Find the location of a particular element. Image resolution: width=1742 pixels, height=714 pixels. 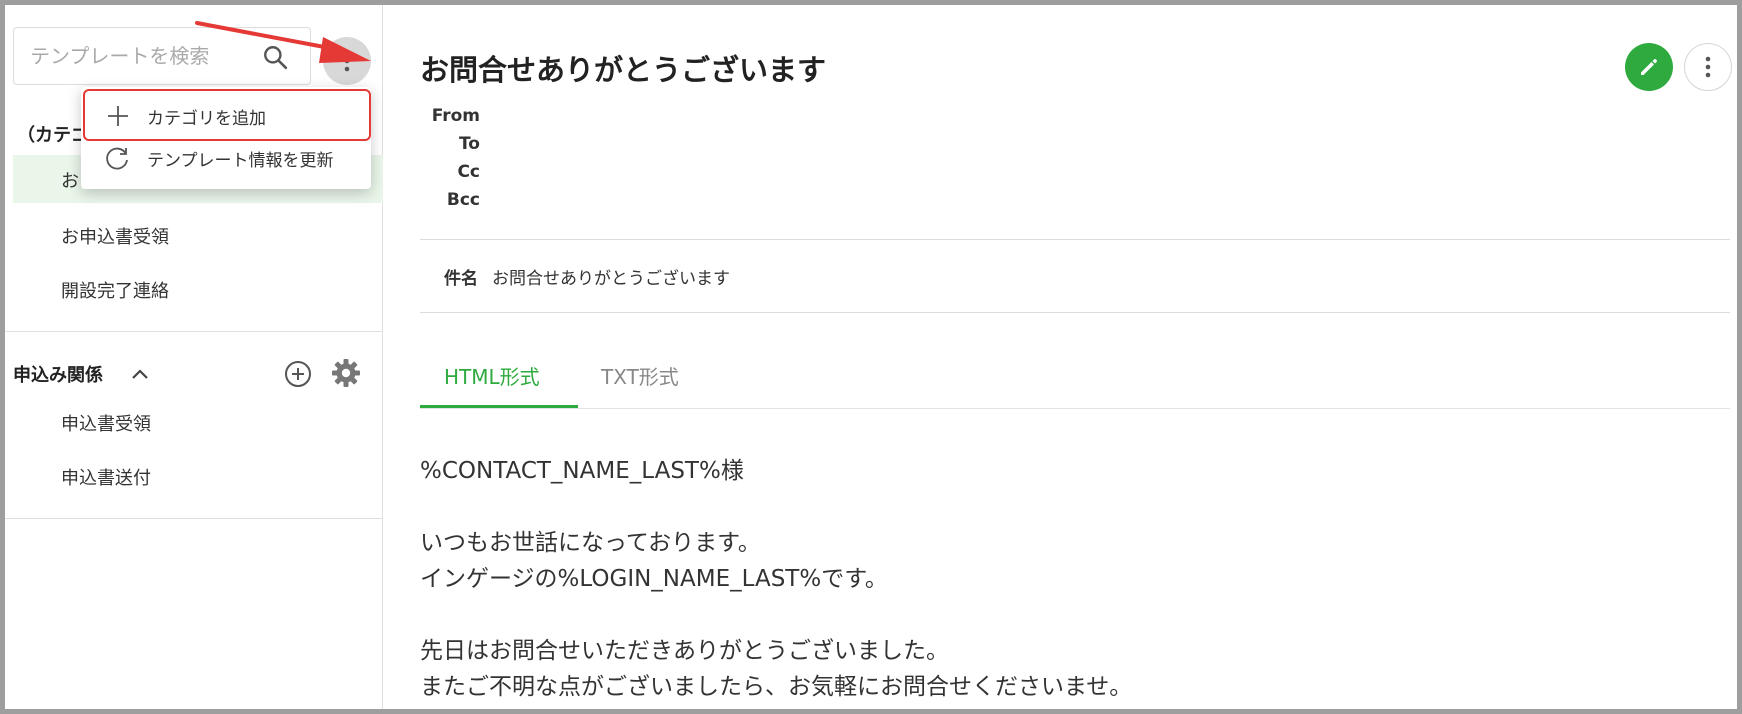

body-line: またご不明な点がございましたら、お気軽にお問合せくださいませ。 is located at coordinates (776, 687).